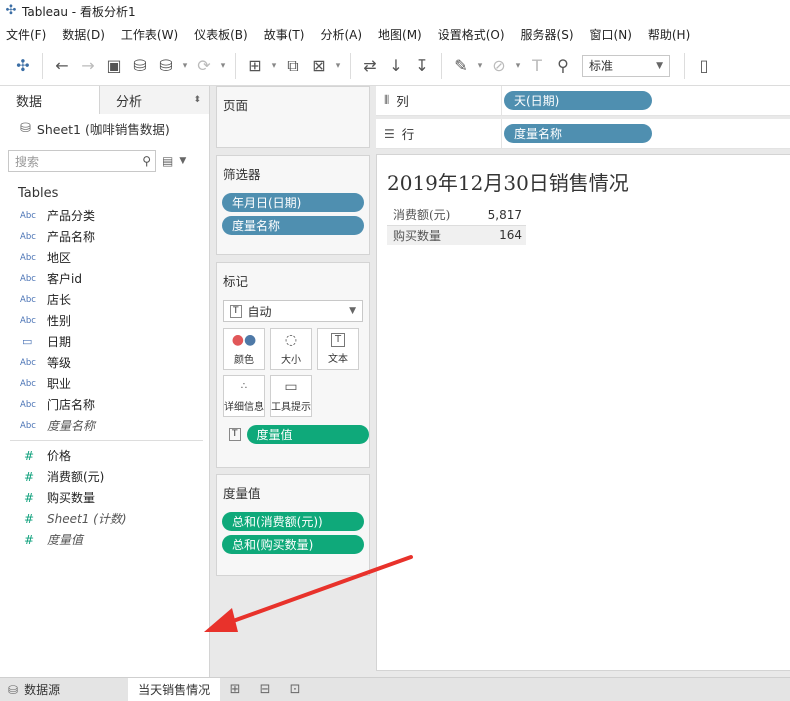  I want to click on menu-file: 文件(F), so click(26, 34).